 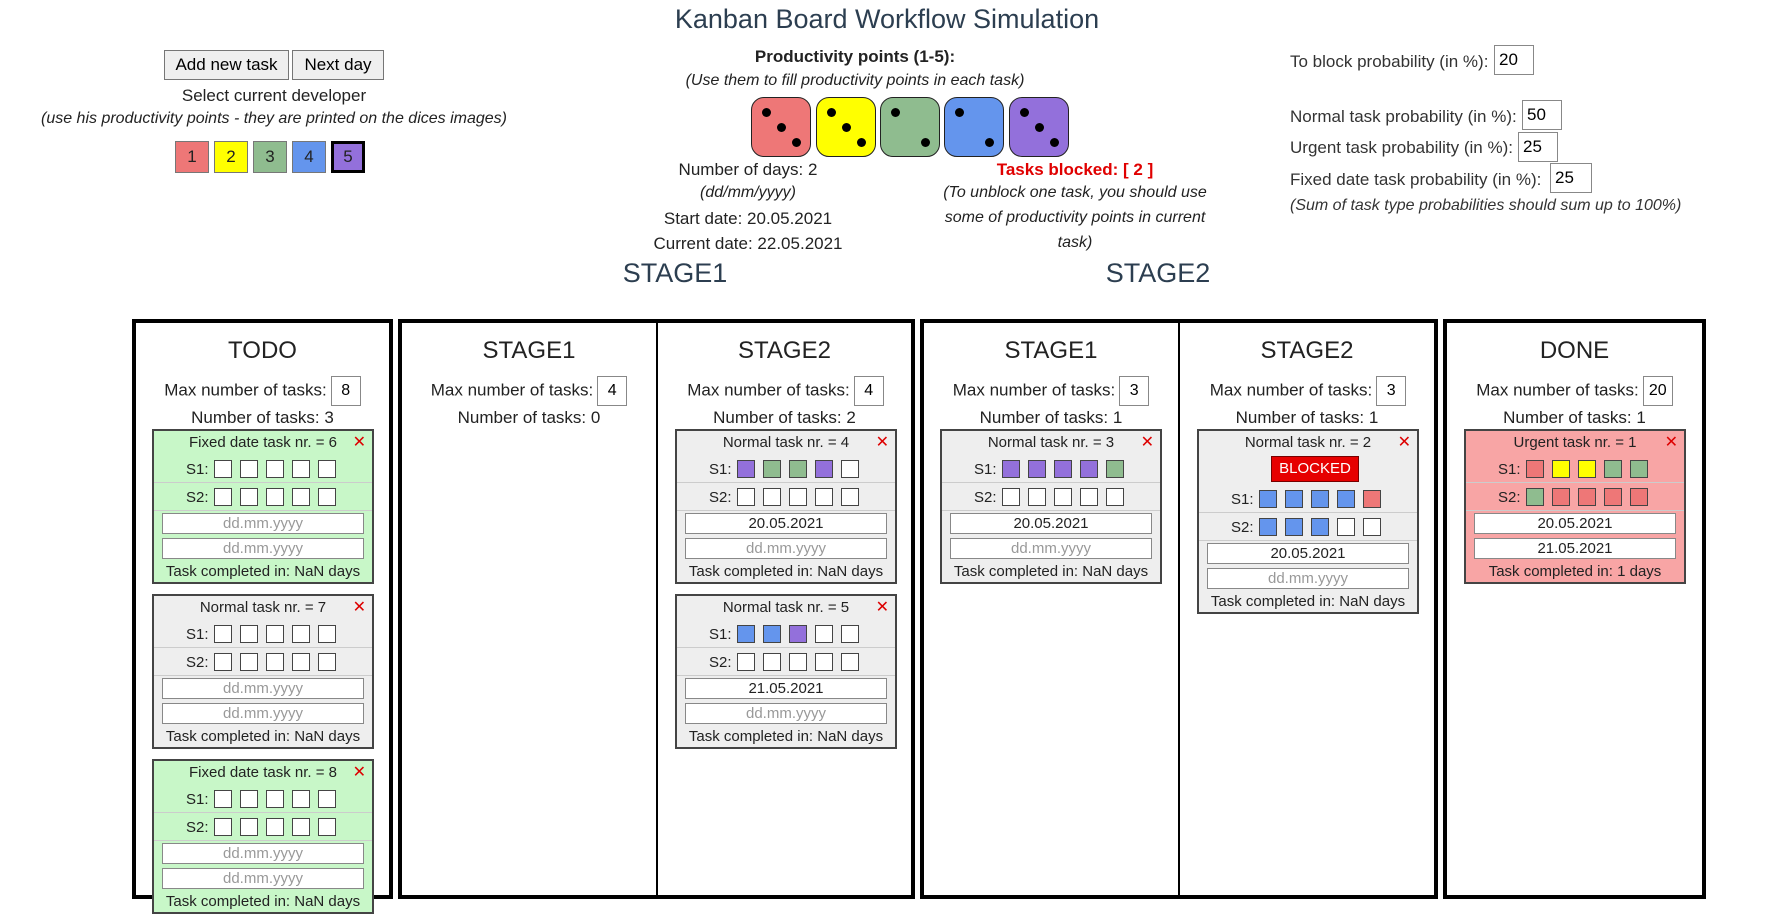 What do you see at coordinates (338, 65) in the screenshot?
I see `next-day-button: Next day` at bounding box center [338, 65].